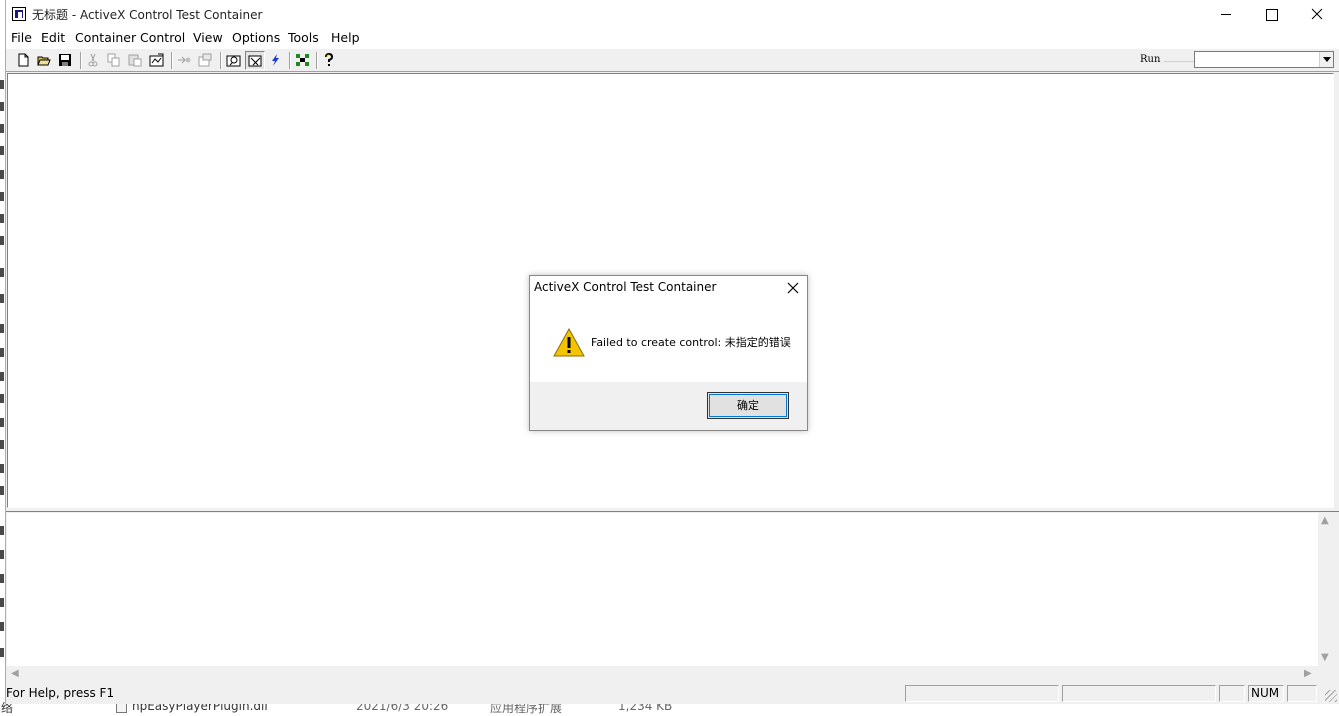  What do you see at coordinates (105, 37) in the screenshot?
I see `menu-container: Container` at bounding box center [105, 37].